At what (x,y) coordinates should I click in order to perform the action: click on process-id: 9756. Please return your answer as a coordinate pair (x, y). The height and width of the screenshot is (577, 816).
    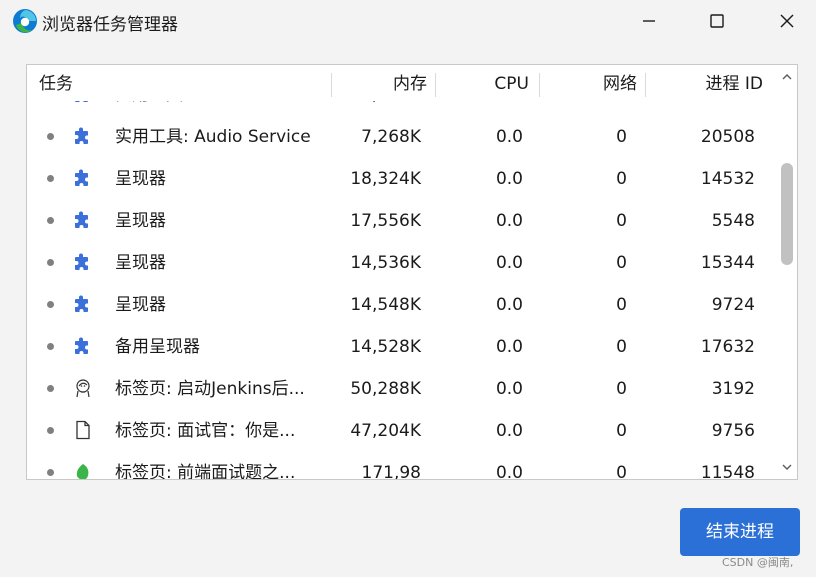
    Looking at the image, I should click on (733, 431).